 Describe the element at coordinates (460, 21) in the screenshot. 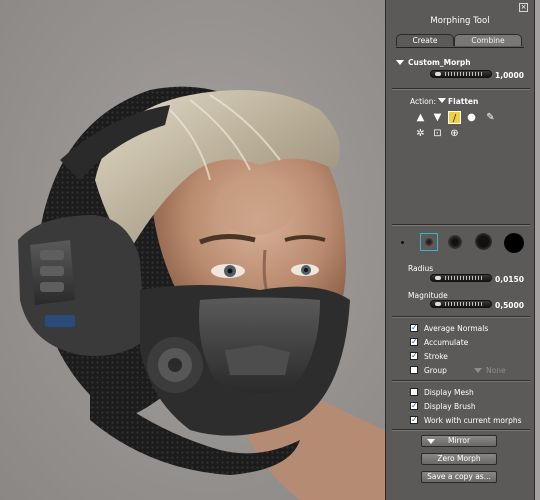

I see `panel-title: Morphing Tool` at that location.